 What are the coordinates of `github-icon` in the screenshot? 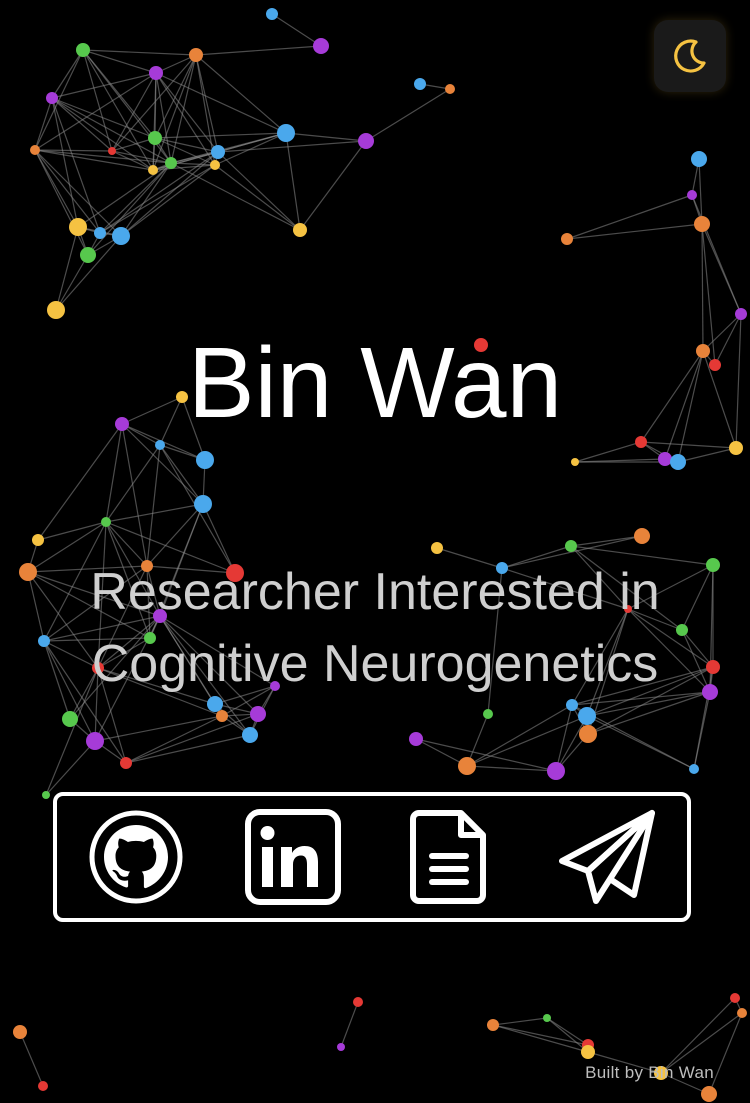 It's located at (136, 857).